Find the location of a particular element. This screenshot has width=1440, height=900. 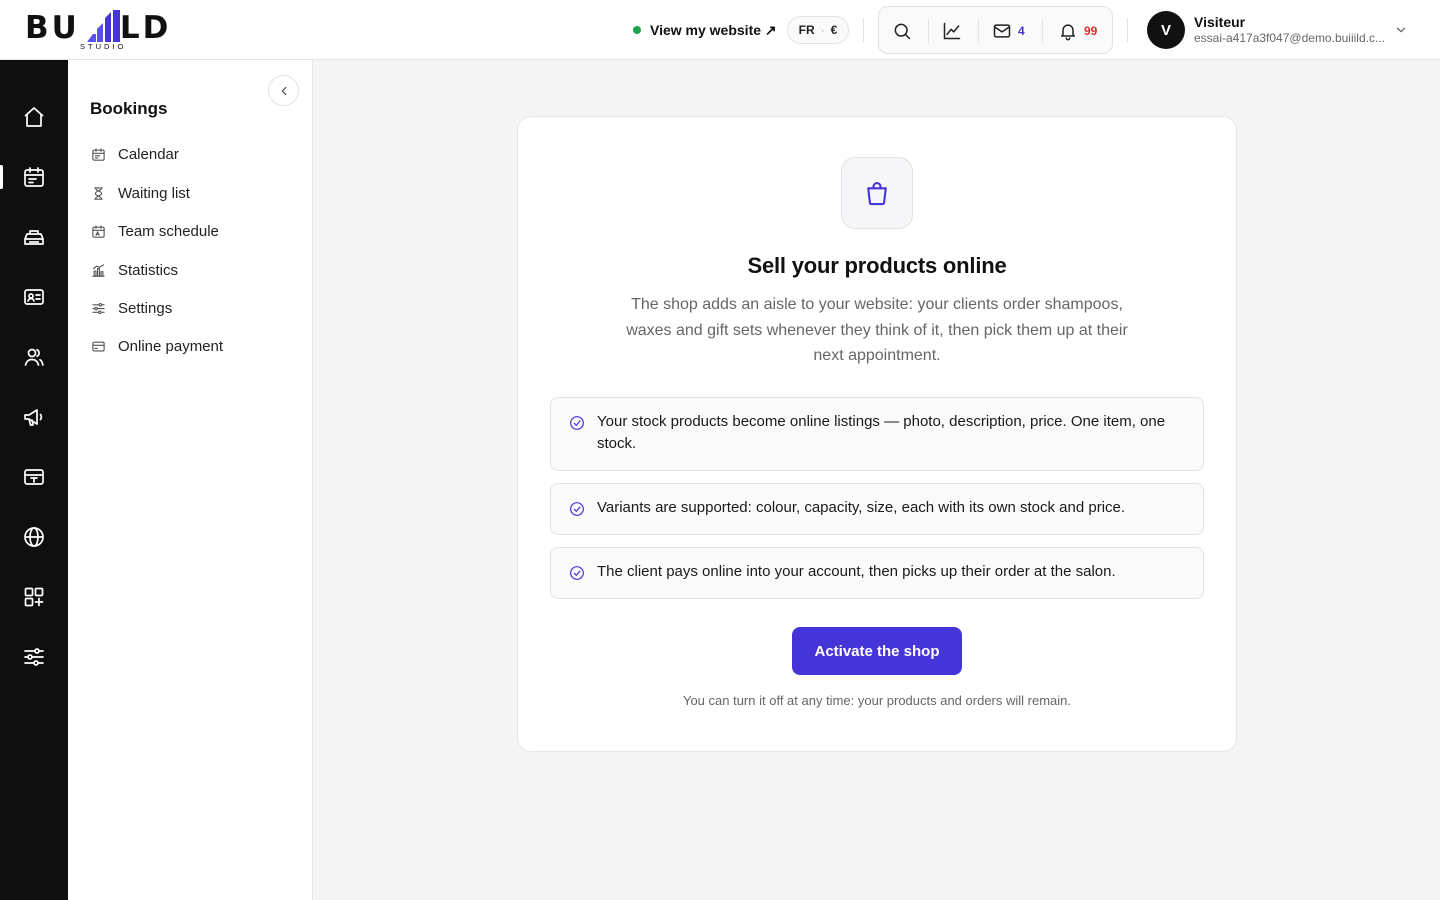

shop-icon-tile is located at coordinates (877, 193).